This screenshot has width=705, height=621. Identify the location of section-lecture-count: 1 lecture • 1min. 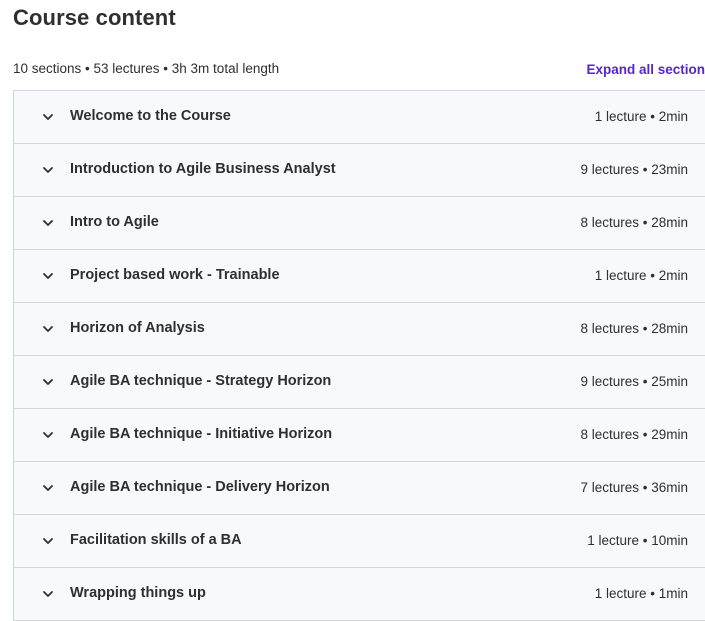
(641, 593).